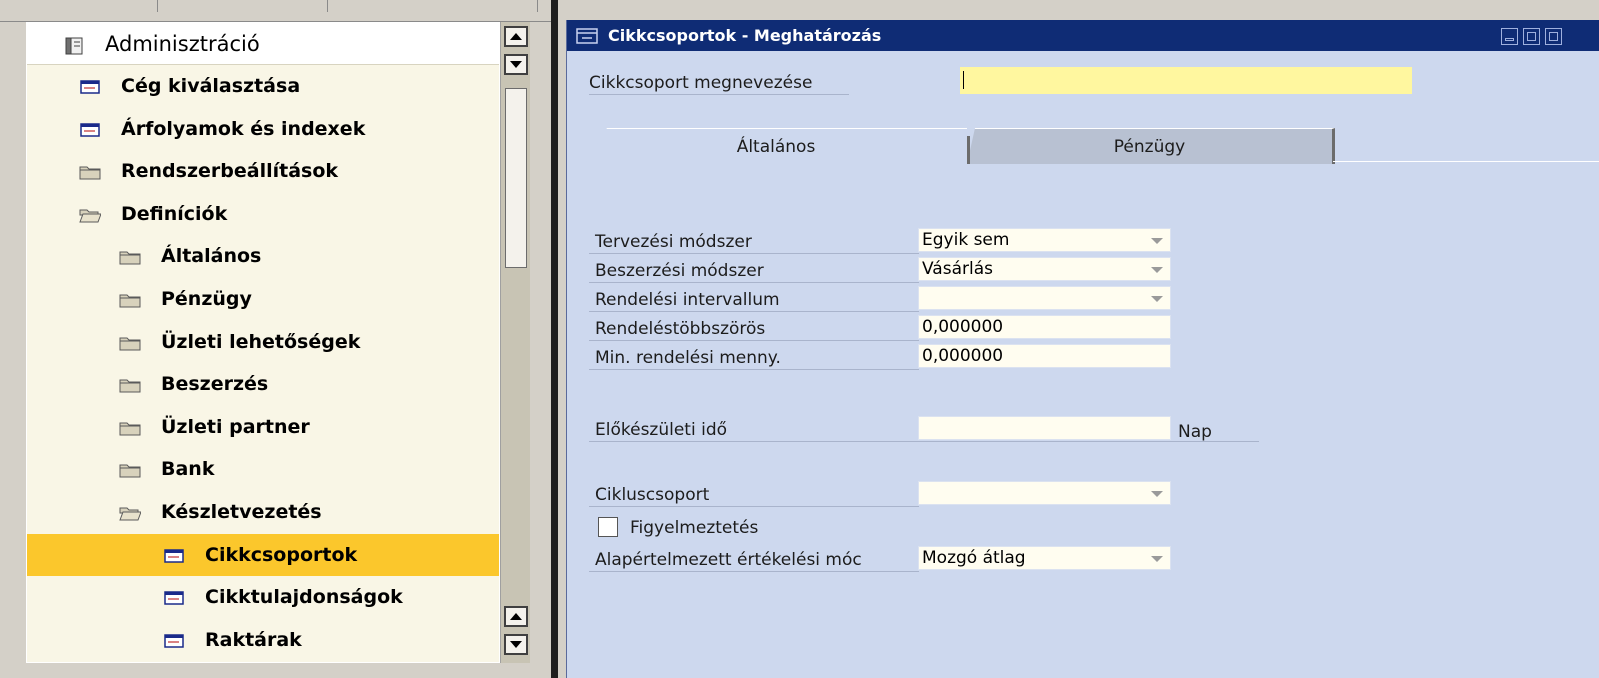 The image size is (1599, 678). I want to click on tab-finance-label: Pénzügy, so click(1149, 146).